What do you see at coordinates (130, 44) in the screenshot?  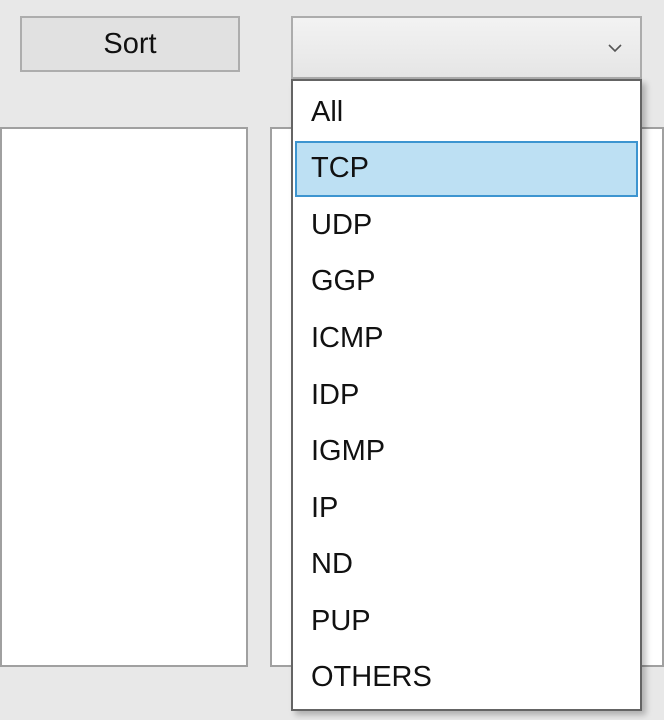 I see `sort-button: Sort` at bounding box center [130, 44].